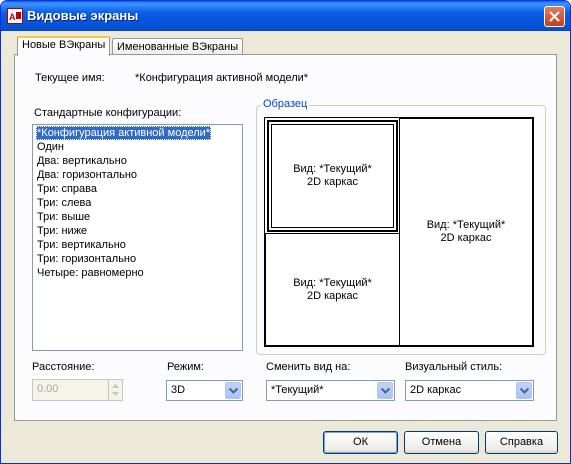  I want to click on preview-group-label: Образец, so click(285, 104).